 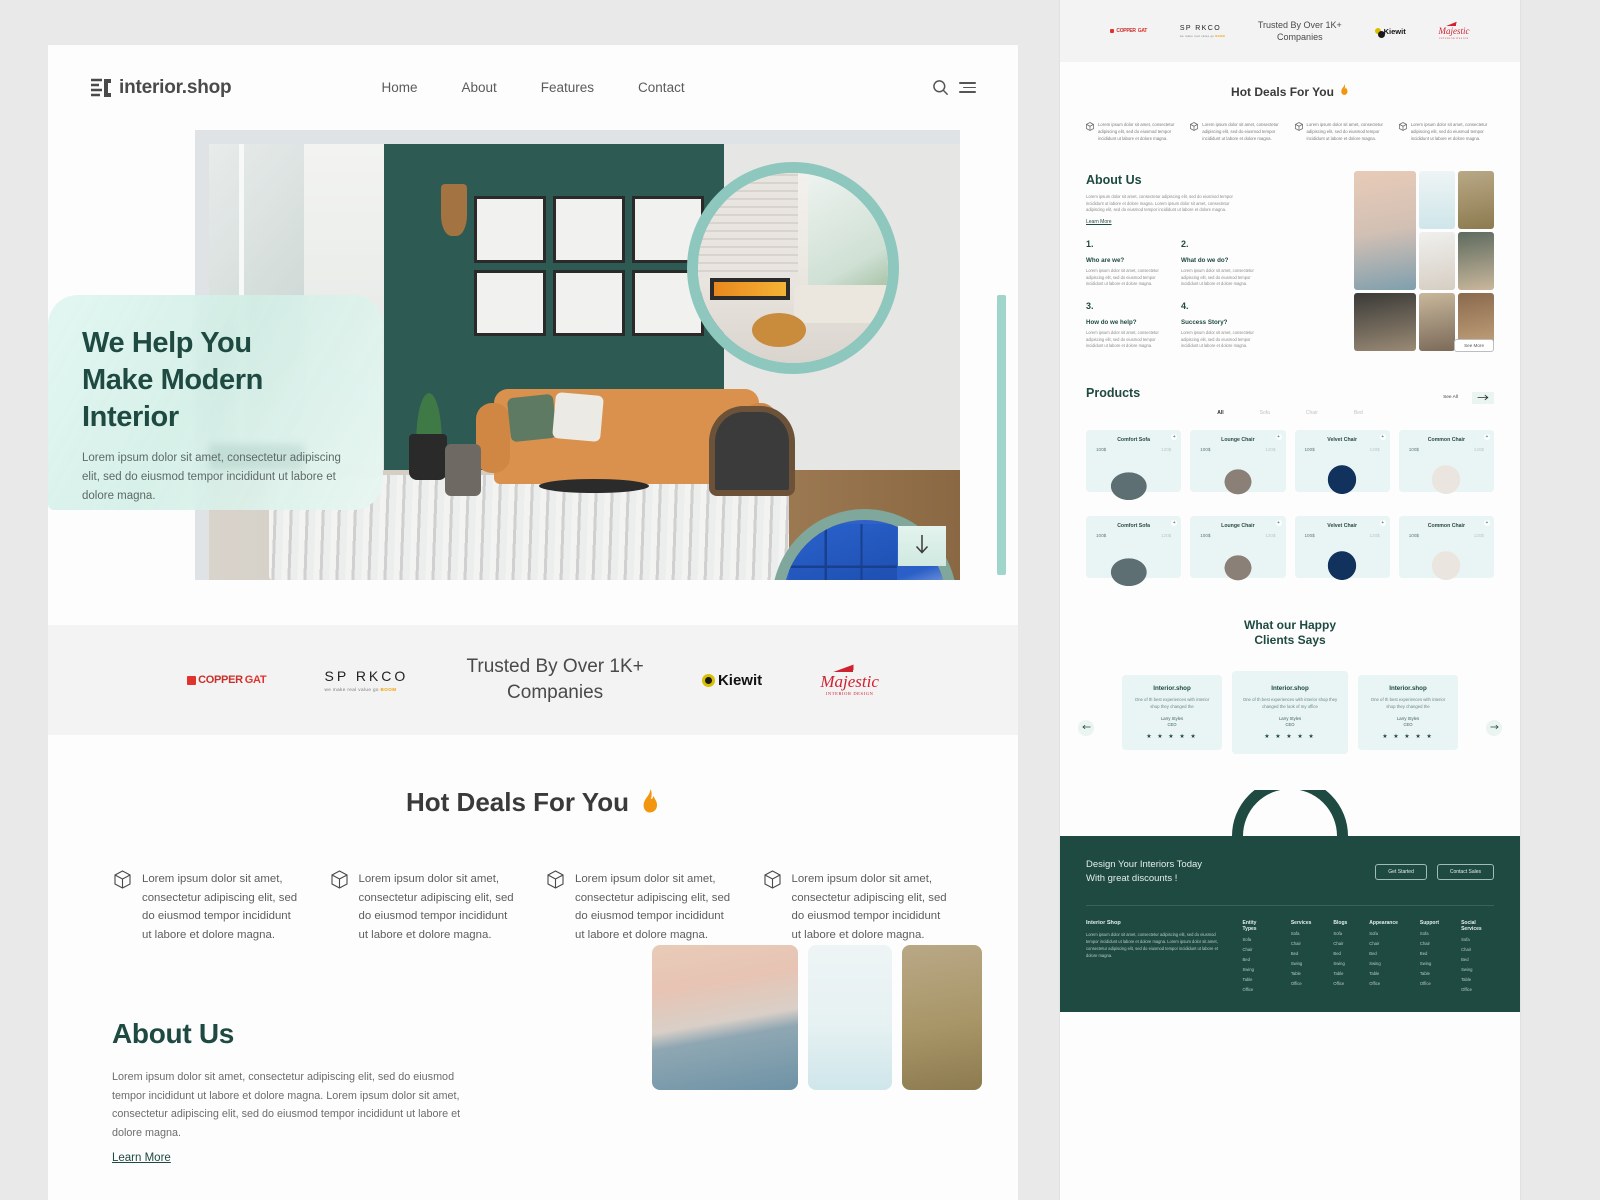 What do you see at coordinates (922, 546) in the screenshot?
I see `scroll-down-button` at bounding box center [922, 546].